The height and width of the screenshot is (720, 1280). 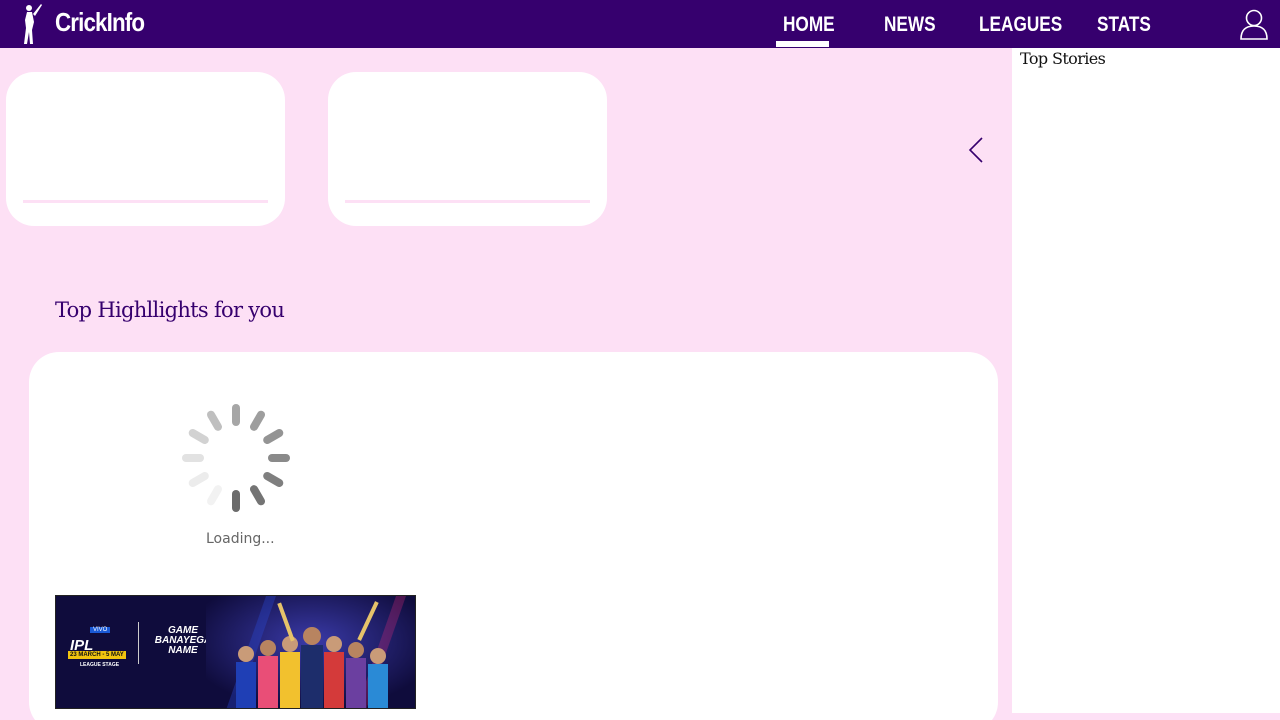 I want to click on banner-sponsor: VIVO, so click(x=100, y=630).